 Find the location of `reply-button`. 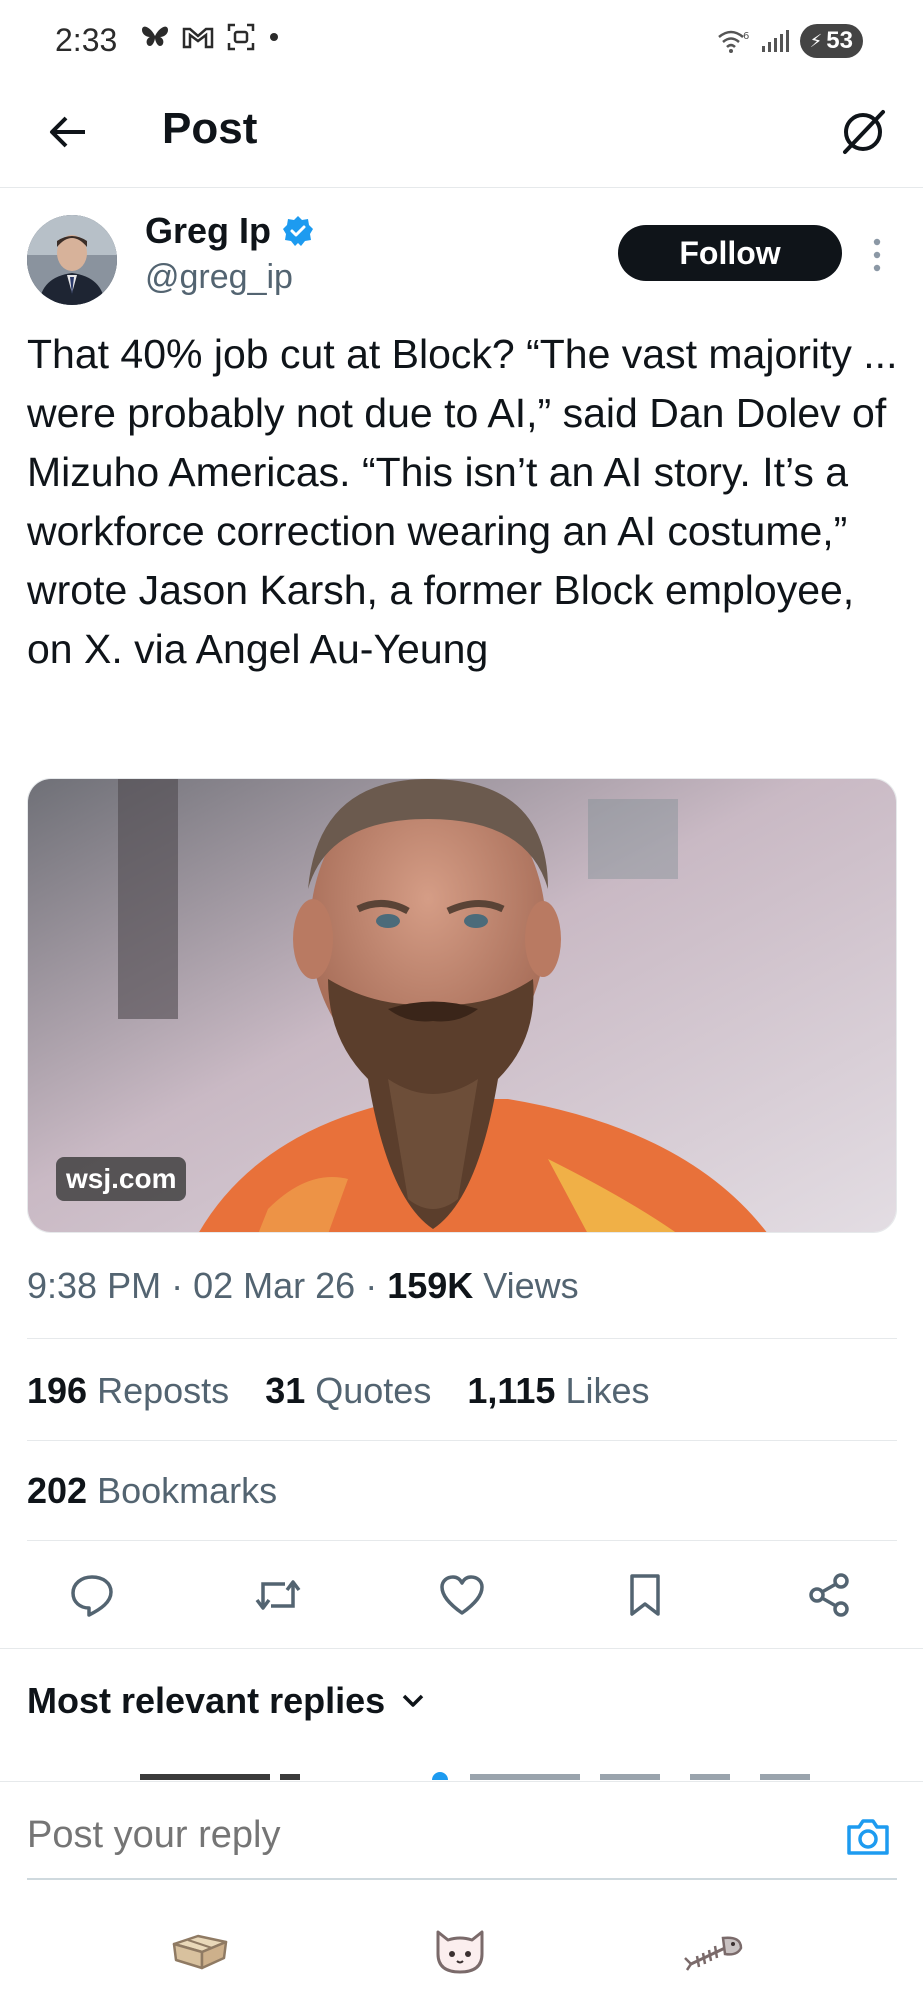

reply-button is located at coordinates (92, 1595).